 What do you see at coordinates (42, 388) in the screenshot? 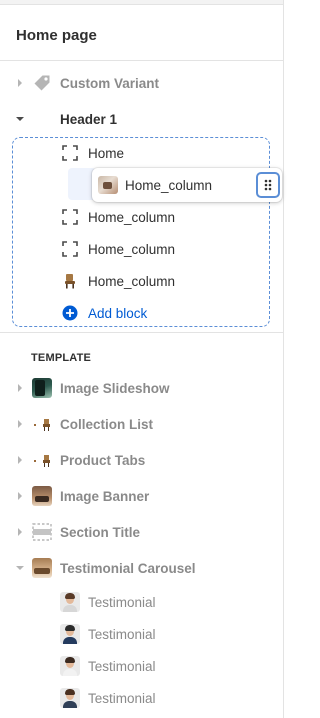
I see `slideshow-thumbnail` at bounding box center [42, 388].